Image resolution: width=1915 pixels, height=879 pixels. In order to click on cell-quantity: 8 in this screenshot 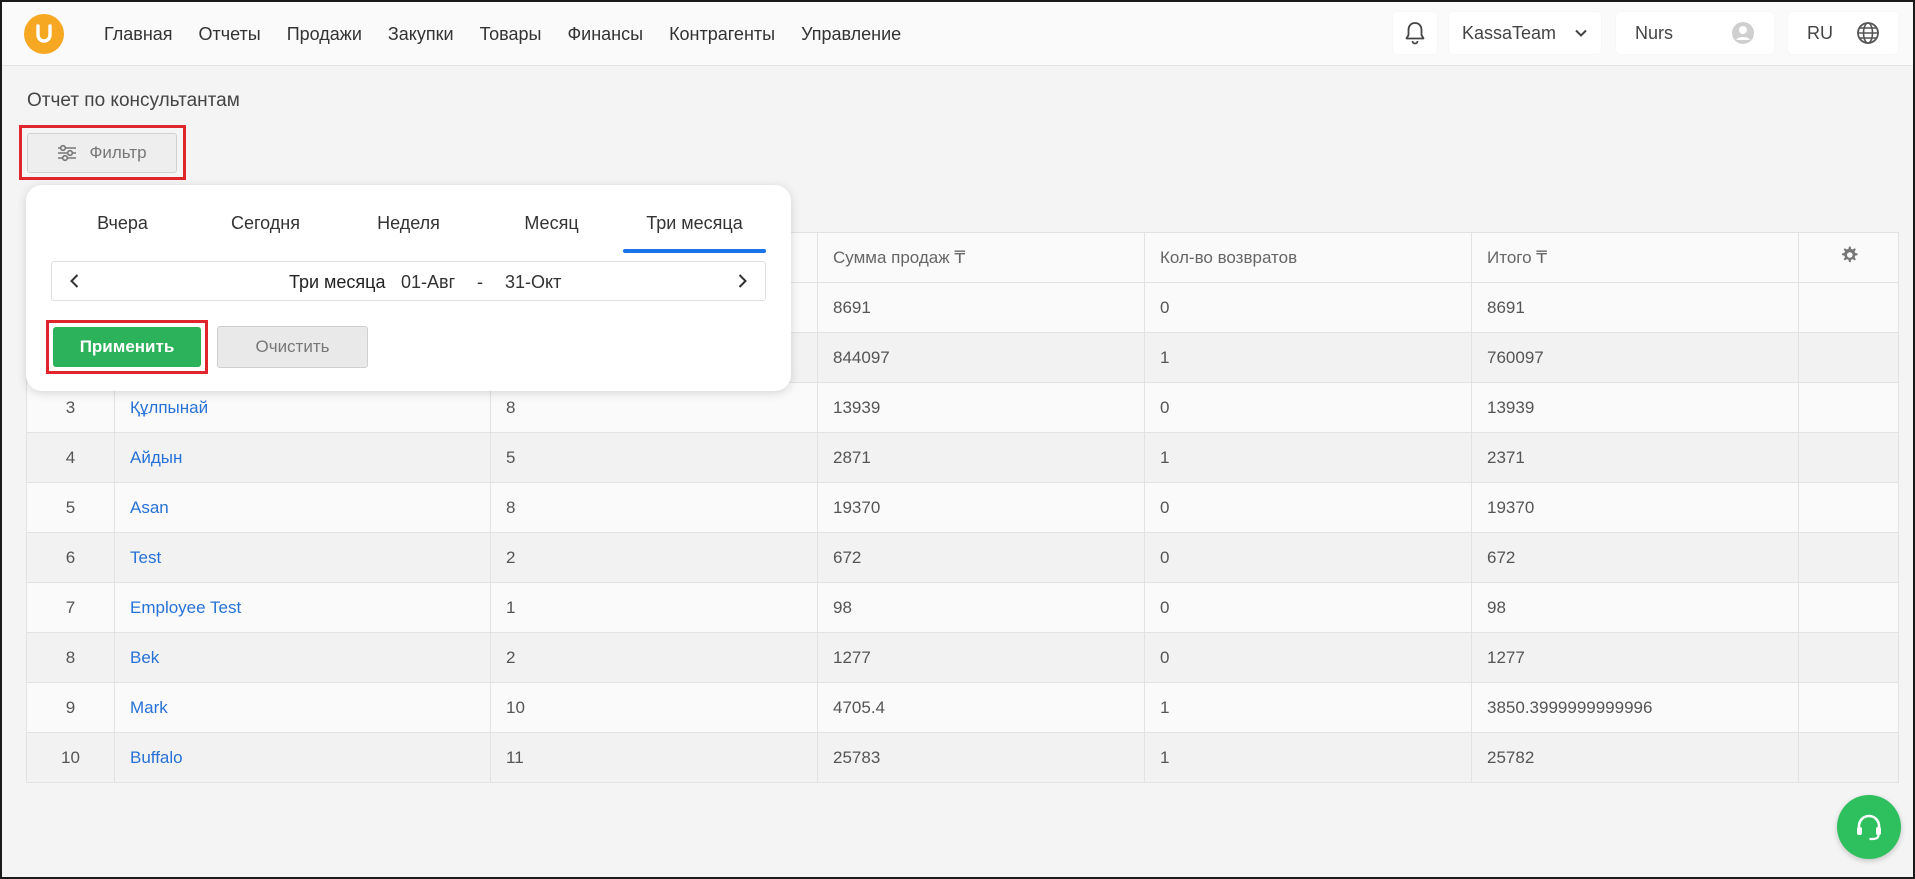, I will do `click(654, 507)`.